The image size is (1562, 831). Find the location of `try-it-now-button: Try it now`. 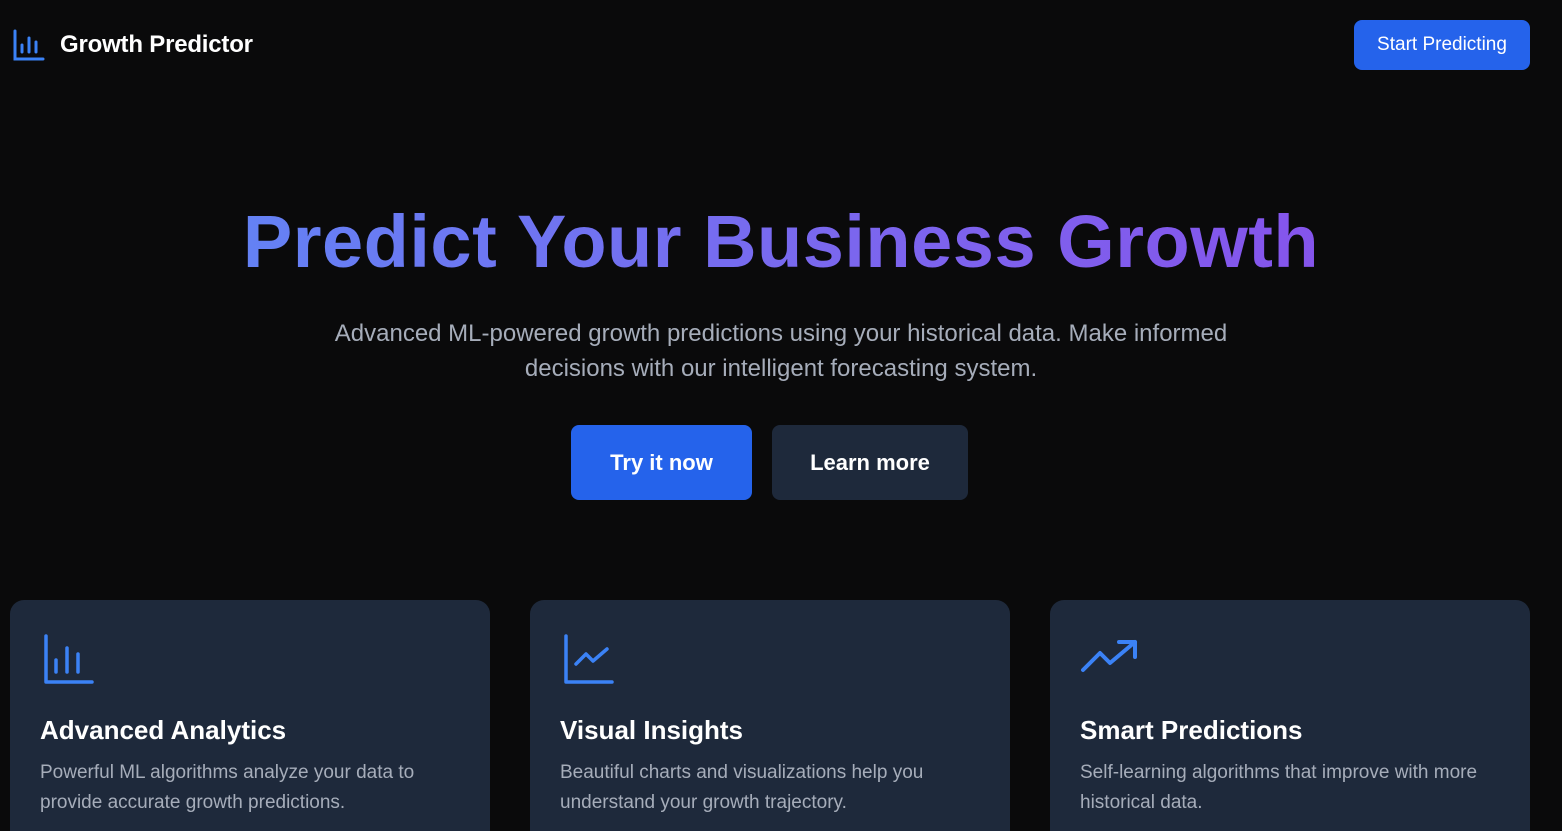

try-it-now-button: Try it now is located at coordinates (661, 462).